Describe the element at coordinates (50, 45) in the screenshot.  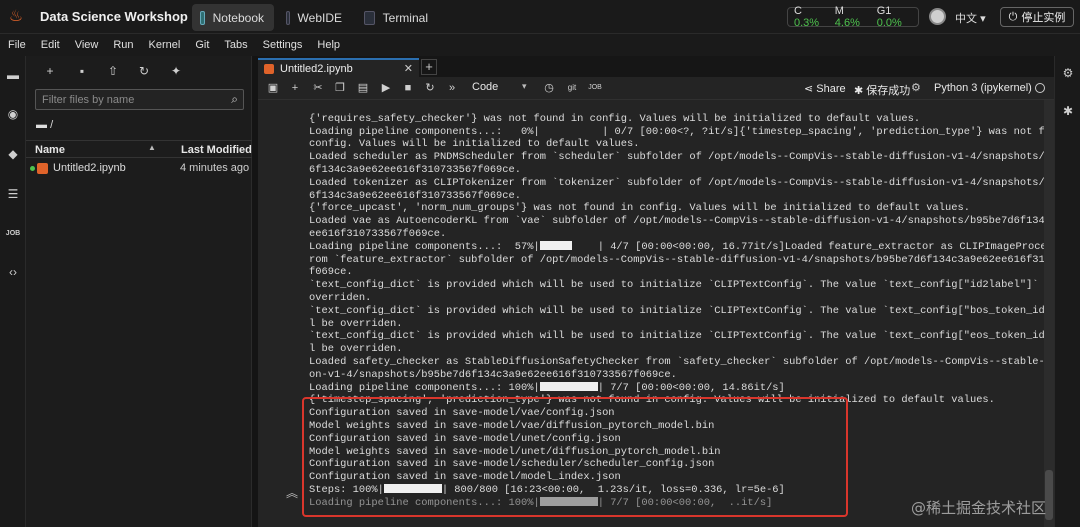
I see `menu-edit: Edit` at that location.